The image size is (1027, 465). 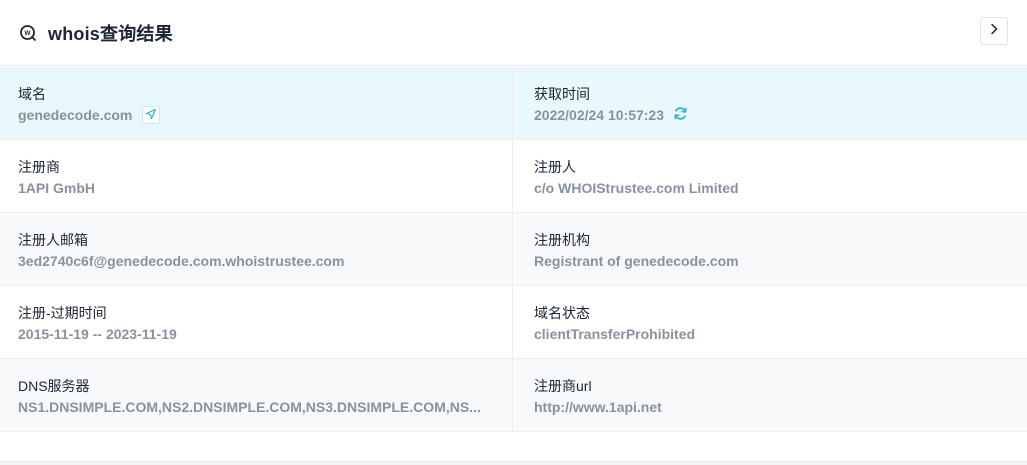 I want to click on chevron-right-icon, so click(x=994, y=31).